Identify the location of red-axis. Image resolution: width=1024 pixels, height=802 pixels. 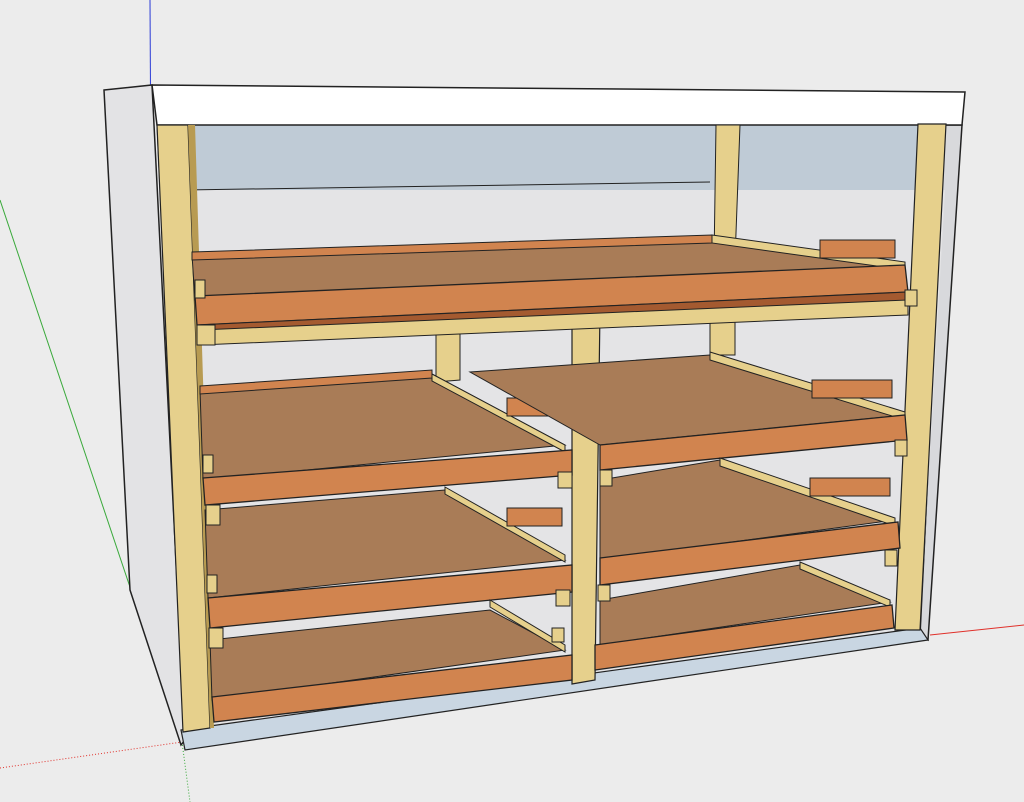
(976, 630).